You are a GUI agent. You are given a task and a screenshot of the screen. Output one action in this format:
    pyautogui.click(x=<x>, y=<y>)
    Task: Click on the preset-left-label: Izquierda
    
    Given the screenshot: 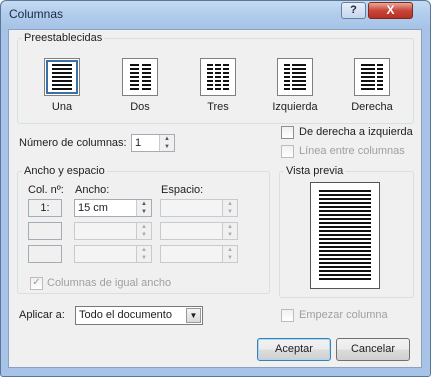 What is the action you would take?
    pyautogui.click(x=295, y=107)
    